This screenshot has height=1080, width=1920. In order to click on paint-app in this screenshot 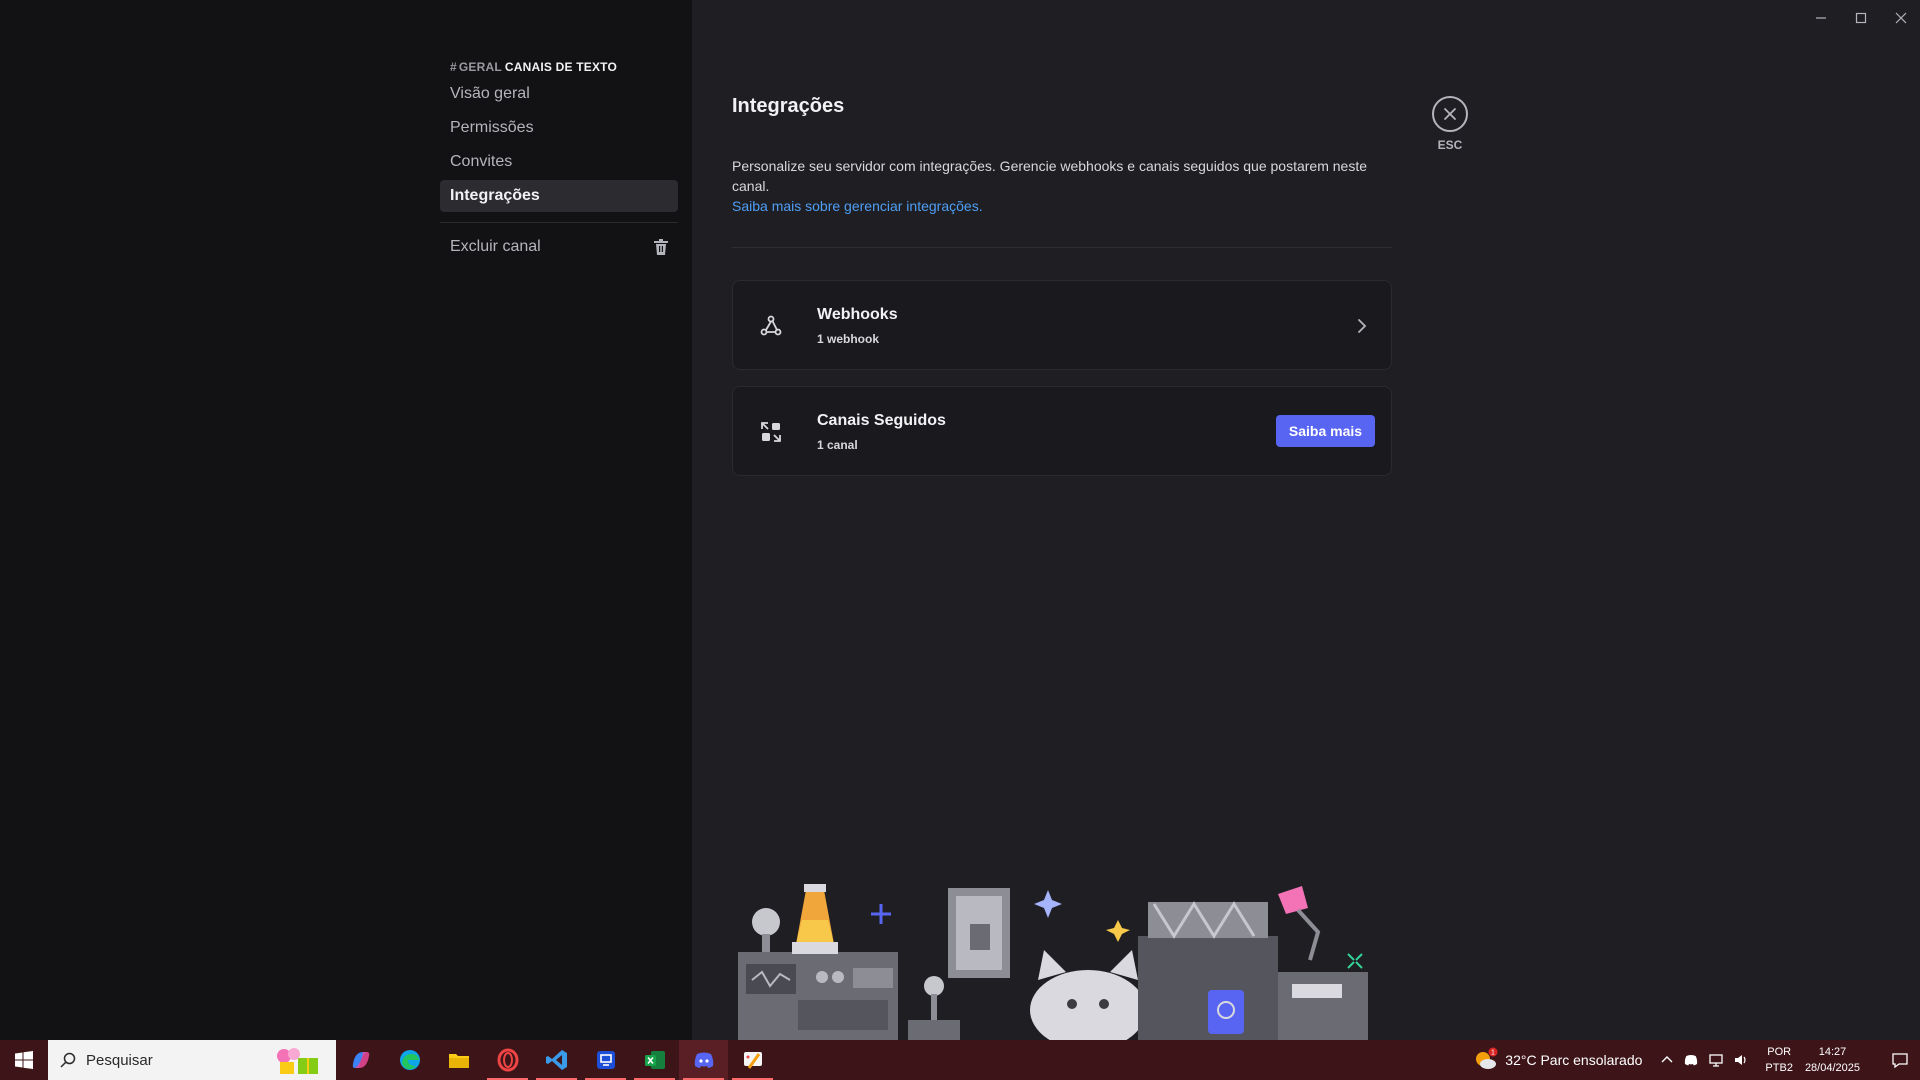, I will do `click(752, 1060)`.